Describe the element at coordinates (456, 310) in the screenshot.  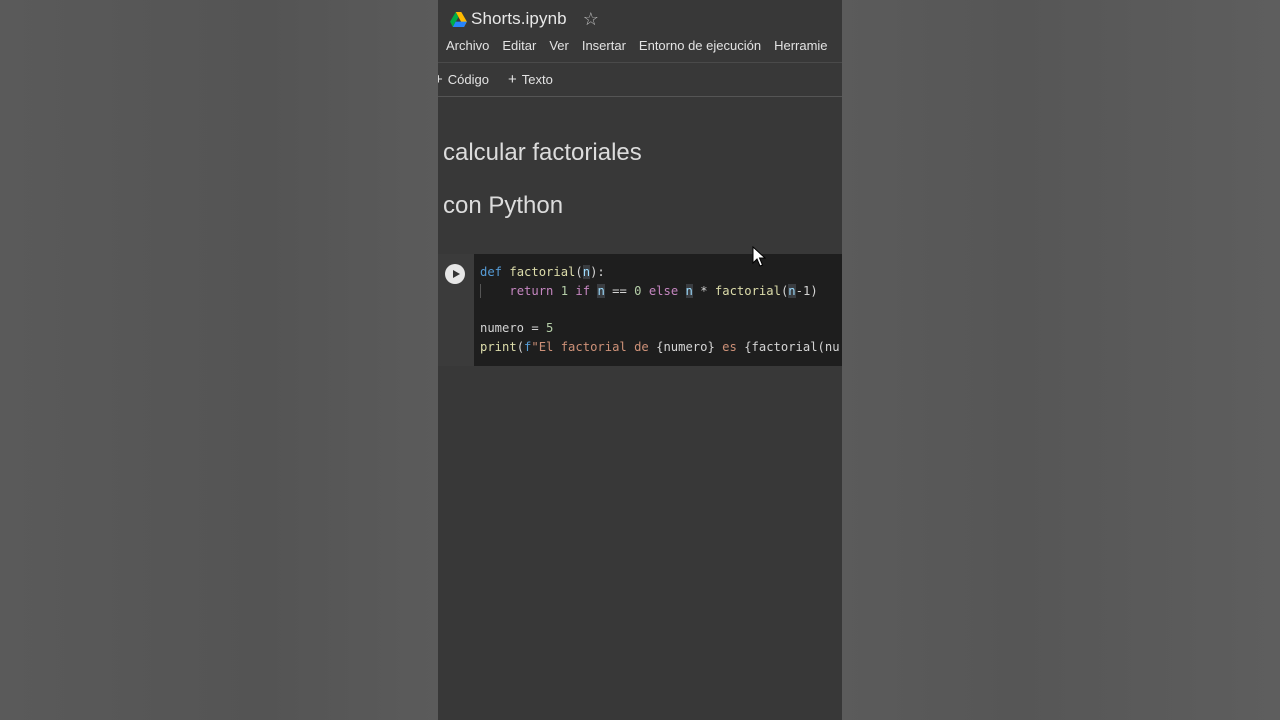
I see `cell-gutter` at that location.